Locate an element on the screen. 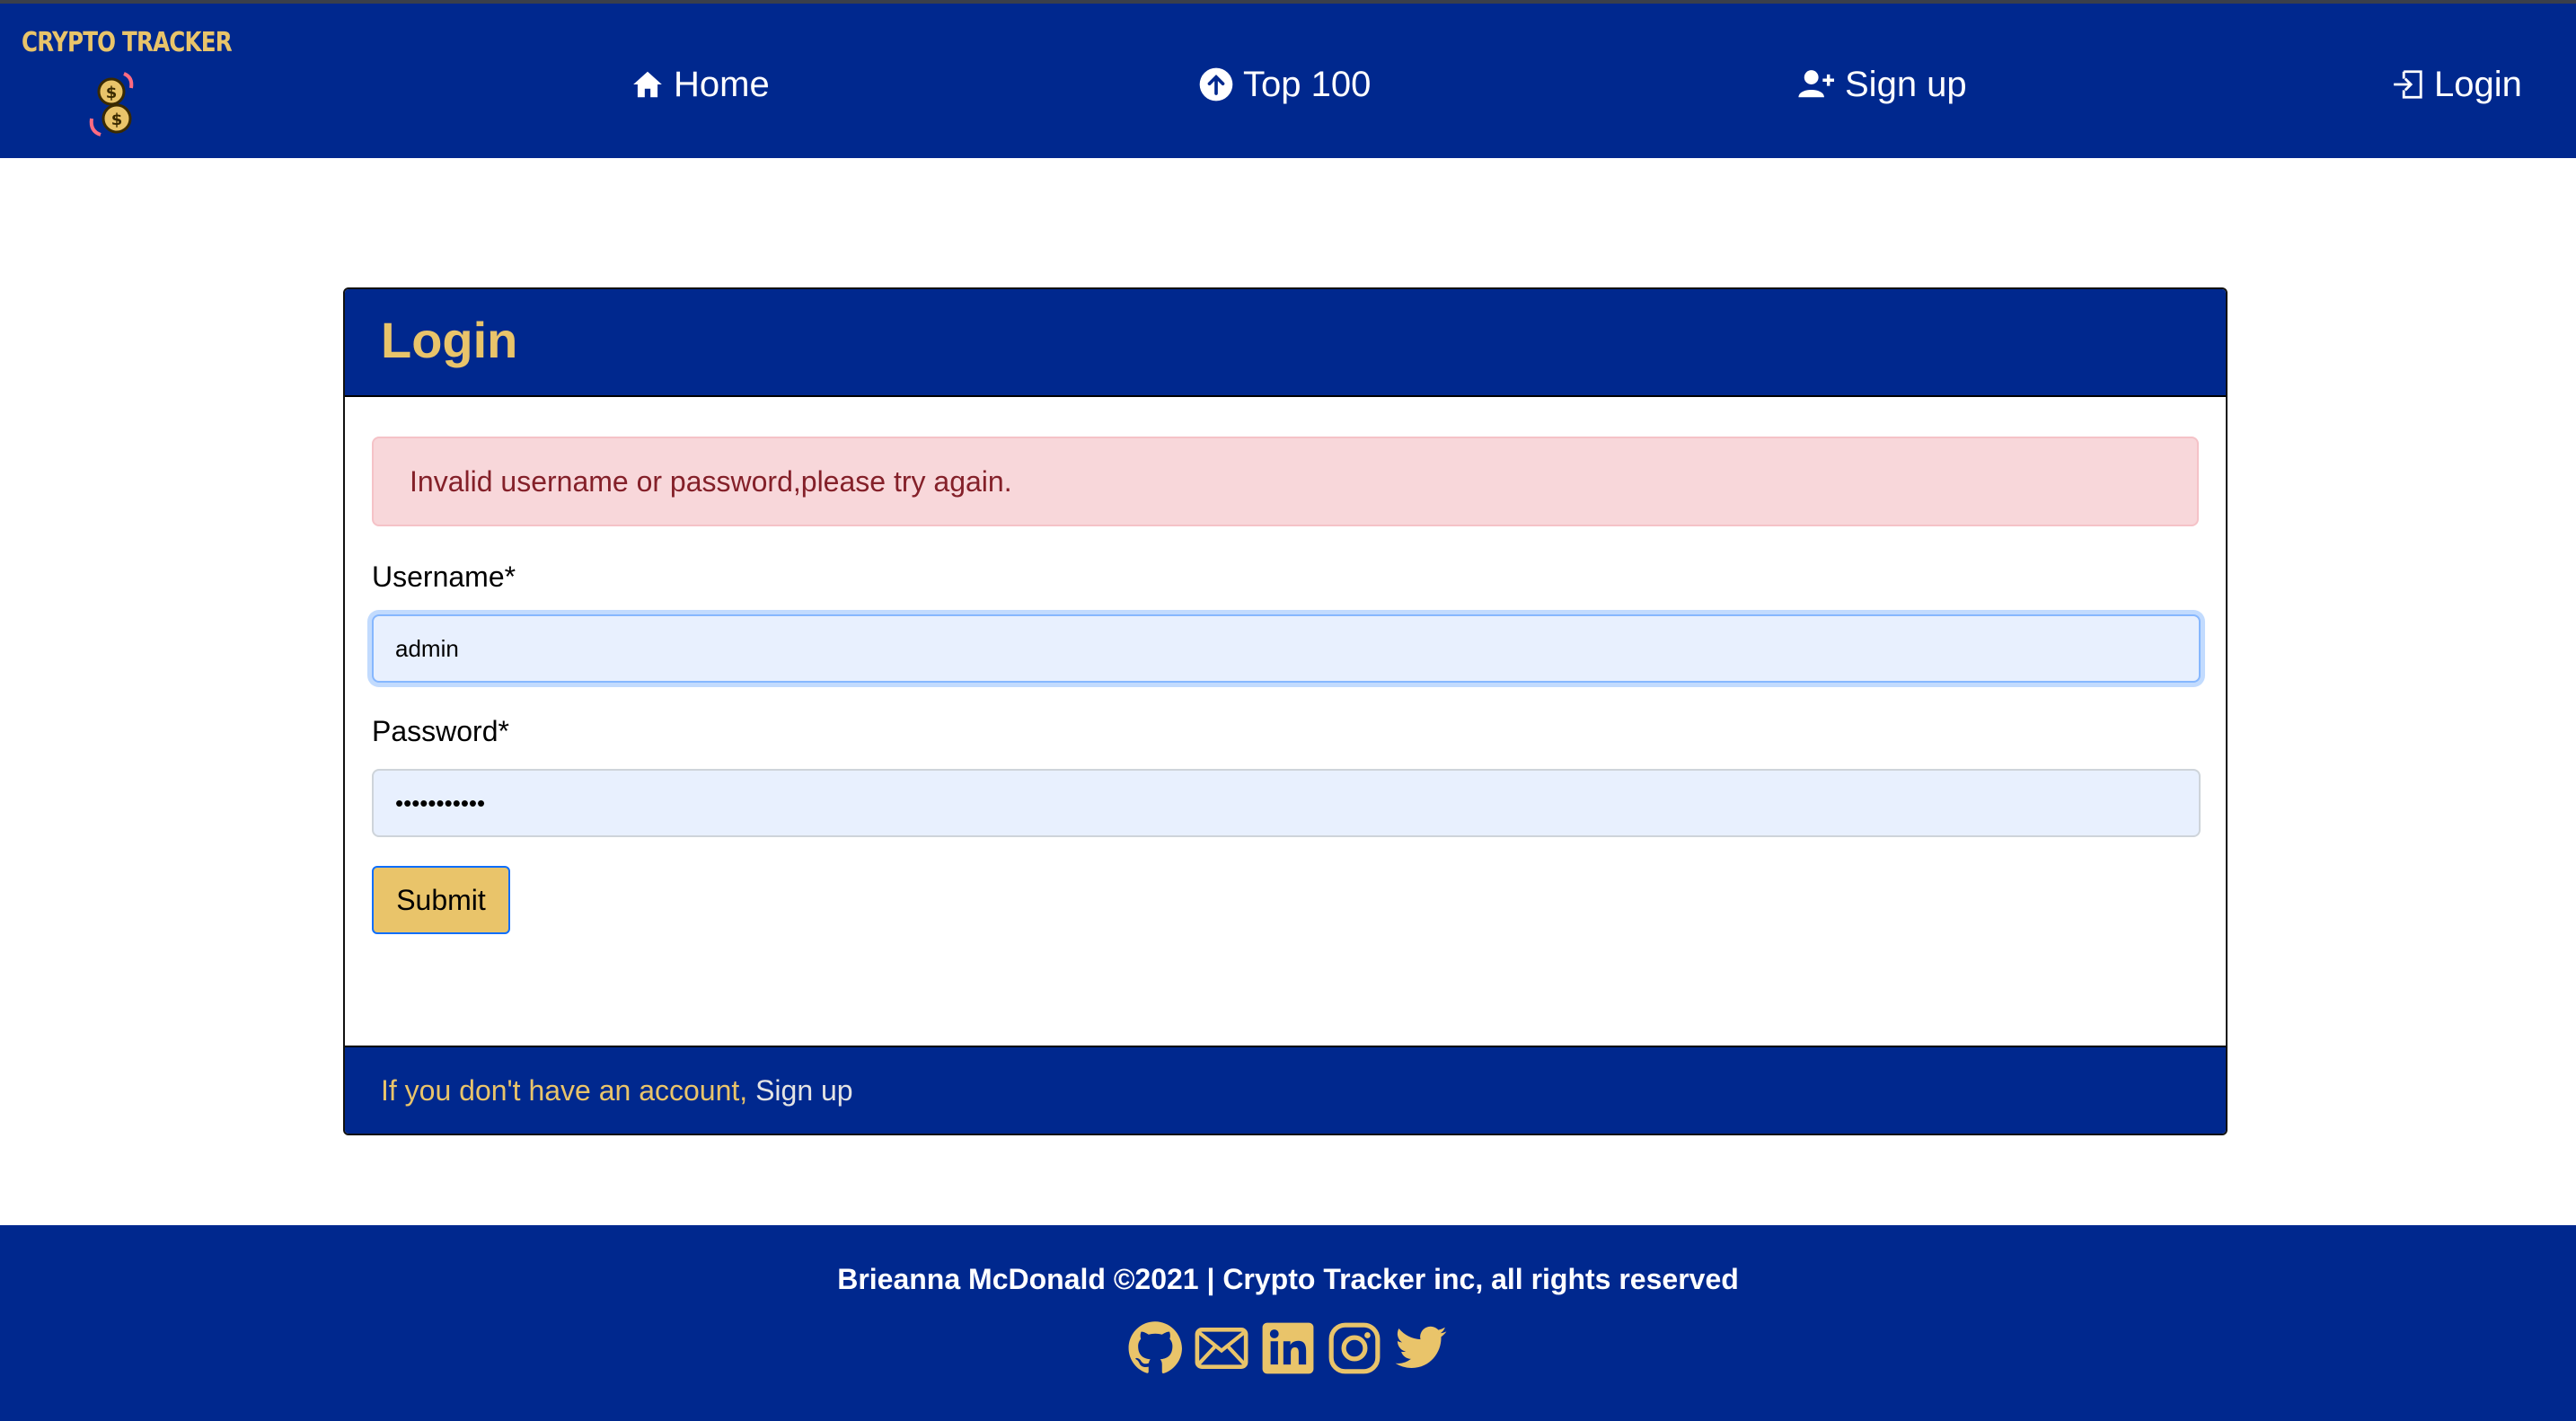 This screenshot has width=2576, height=1421. arrow-up-circle-icon is located at coordinates (1216, 84).